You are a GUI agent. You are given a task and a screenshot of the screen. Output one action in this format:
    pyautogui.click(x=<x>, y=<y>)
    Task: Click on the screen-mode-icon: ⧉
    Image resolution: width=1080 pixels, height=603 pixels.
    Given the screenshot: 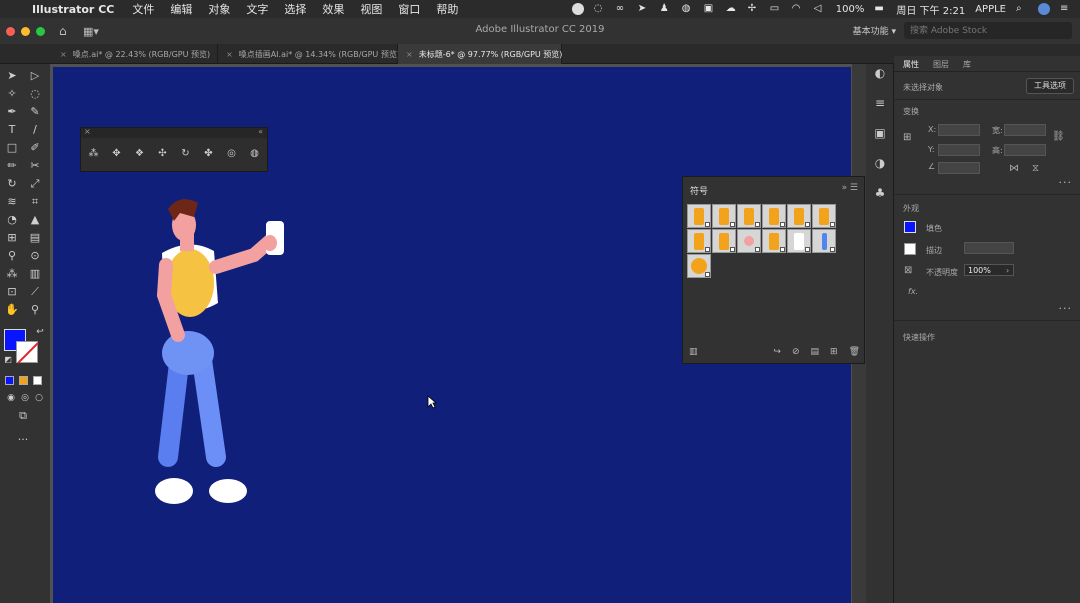 What is the action you would take?
    pyautogui.click(x=23, y=416)
    